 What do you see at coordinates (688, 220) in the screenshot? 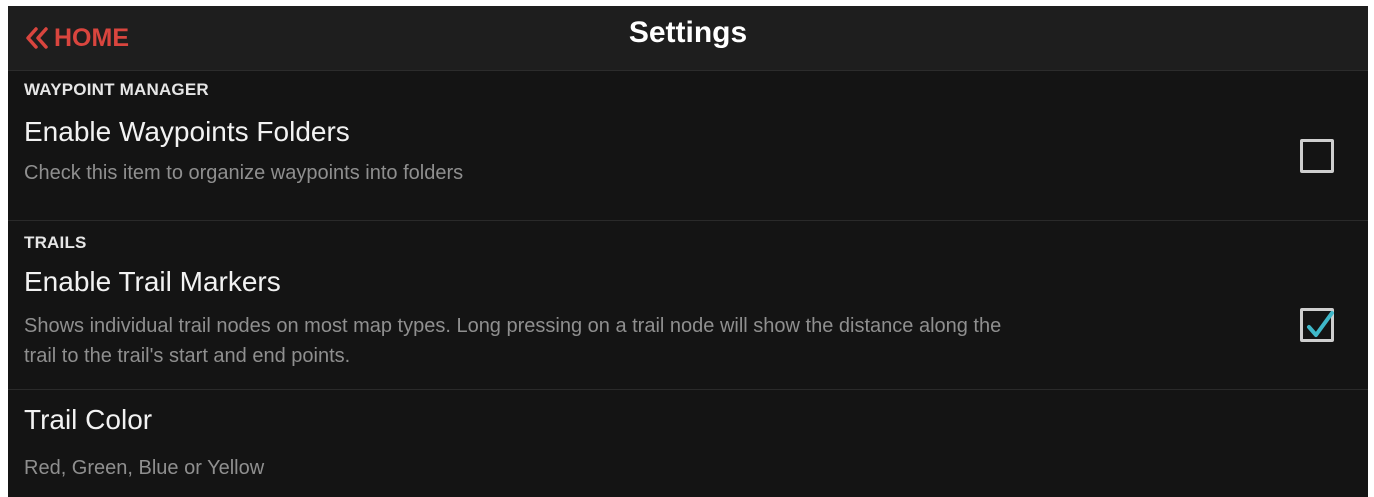
I see `divider` at bounding box center [688, 220].